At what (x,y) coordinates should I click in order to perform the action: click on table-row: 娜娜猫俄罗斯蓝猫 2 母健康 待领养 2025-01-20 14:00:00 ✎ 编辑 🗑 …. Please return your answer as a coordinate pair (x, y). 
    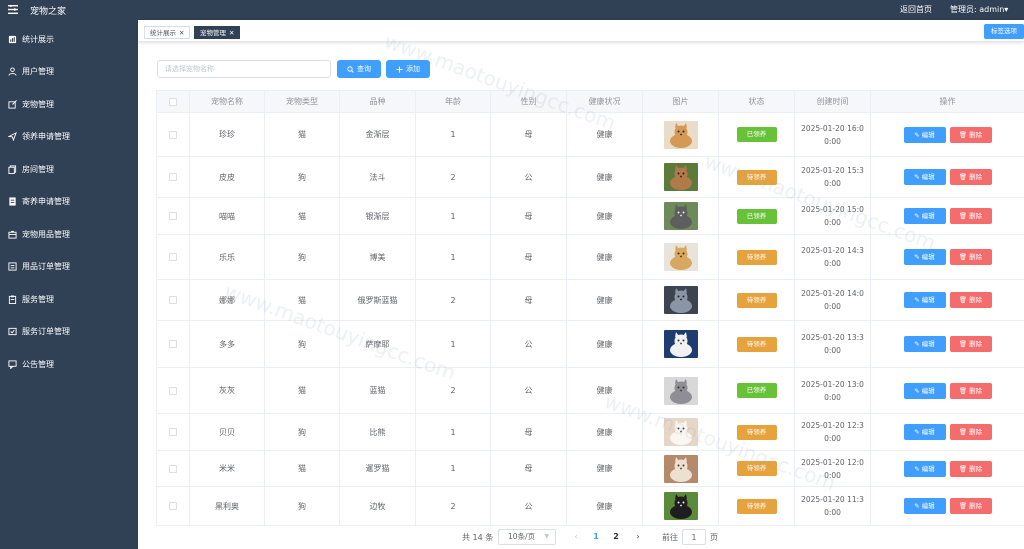
    Looking at the image, I should click on (590, 300).